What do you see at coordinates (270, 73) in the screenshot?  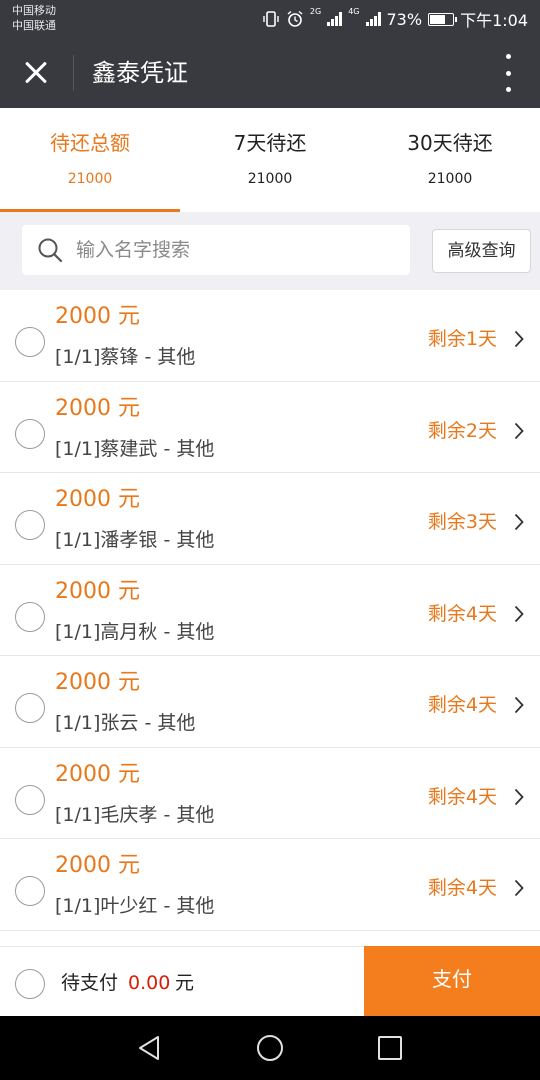 I see `title-bar: 鑫泰凭证` at bounding box center [270, 73].